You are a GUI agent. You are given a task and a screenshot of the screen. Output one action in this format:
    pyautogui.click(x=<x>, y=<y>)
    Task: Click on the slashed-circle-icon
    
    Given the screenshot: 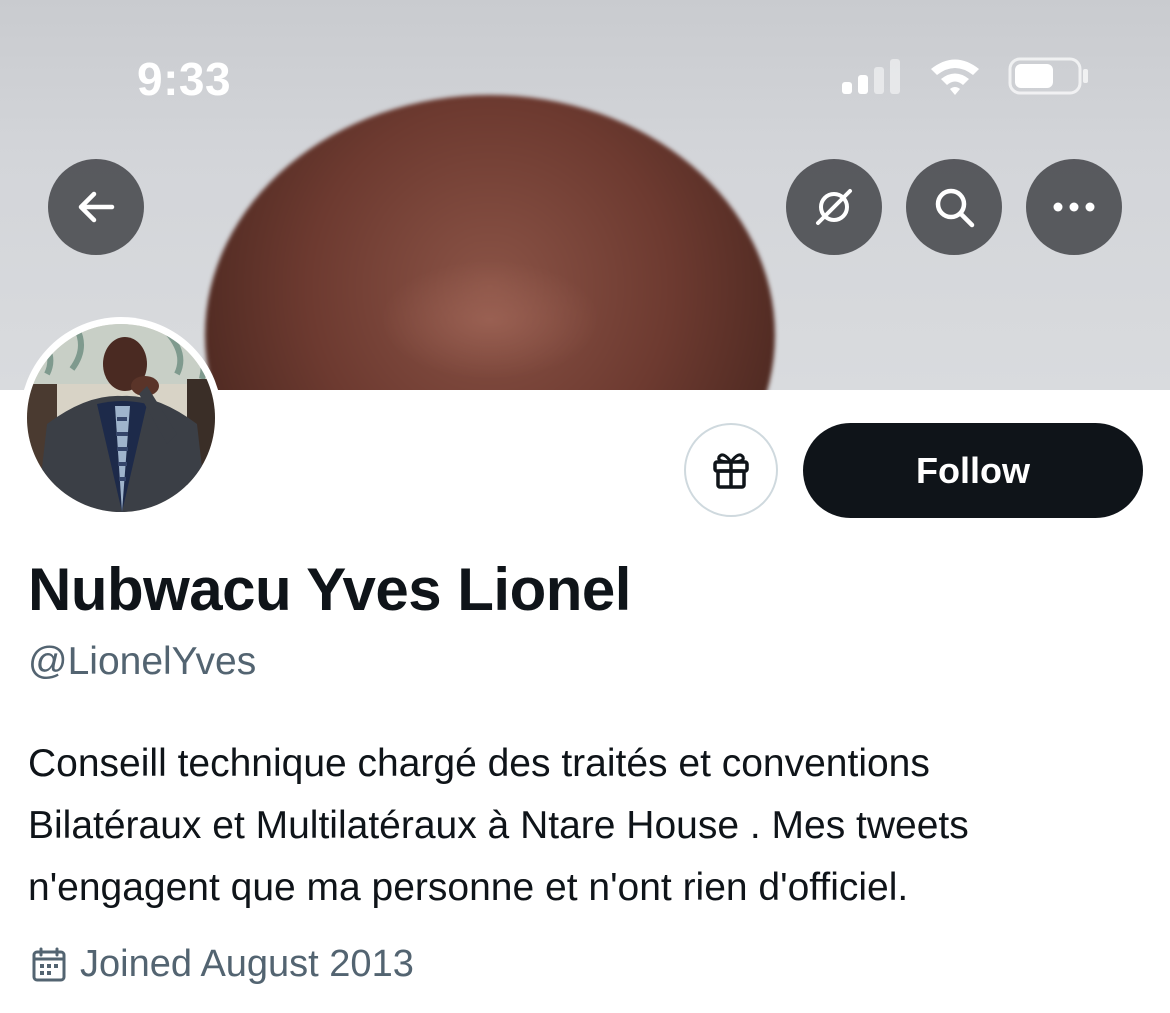 What is the action you would take?
    pyautogui.click(x=834, y=207)
    